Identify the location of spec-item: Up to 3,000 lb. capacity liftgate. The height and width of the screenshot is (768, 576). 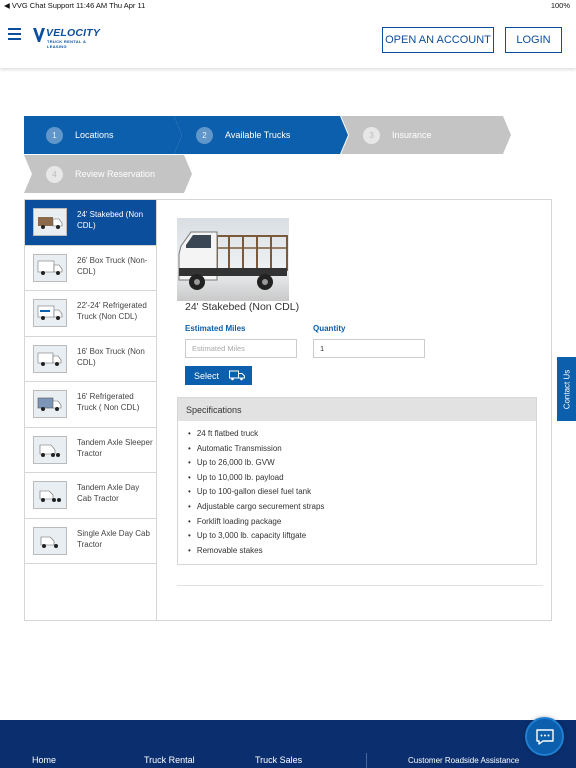
(362, 536).